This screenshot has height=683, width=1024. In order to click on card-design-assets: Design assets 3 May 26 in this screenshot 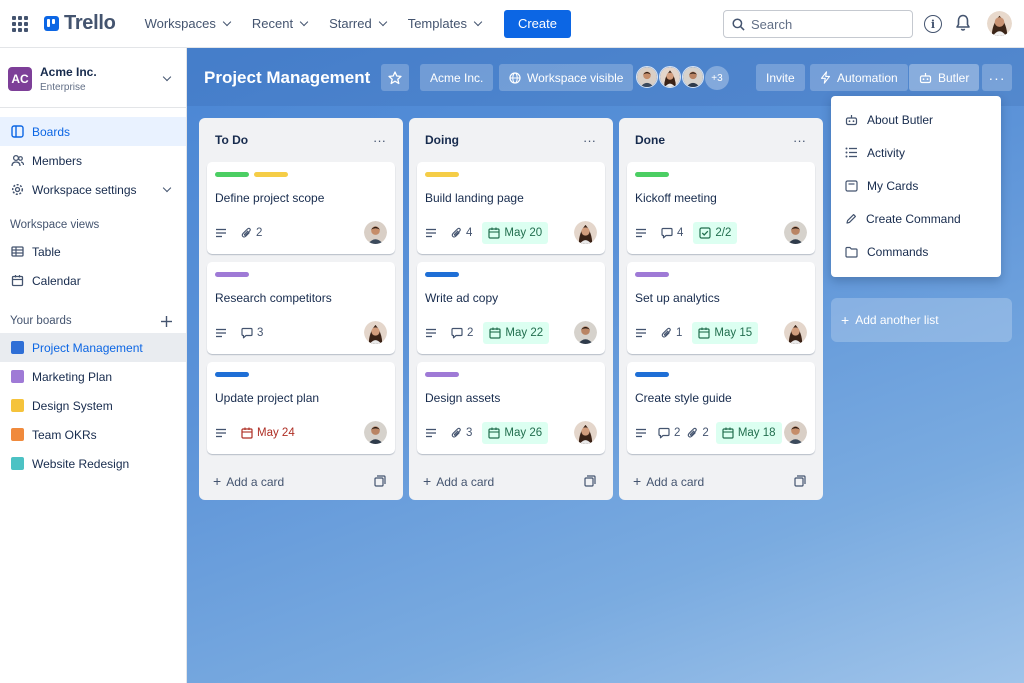, I will do `click(511, 408)`.